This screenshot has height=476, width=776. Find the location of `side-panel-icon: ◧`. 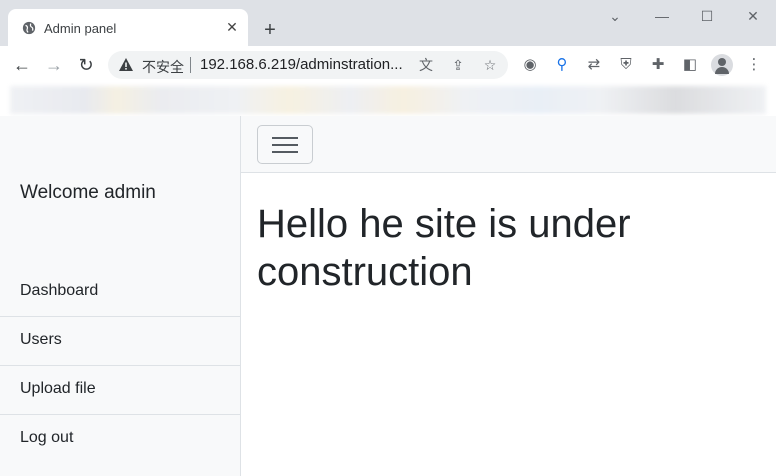

side-panel-icon: ◧ is located at coordinates (690, 65).